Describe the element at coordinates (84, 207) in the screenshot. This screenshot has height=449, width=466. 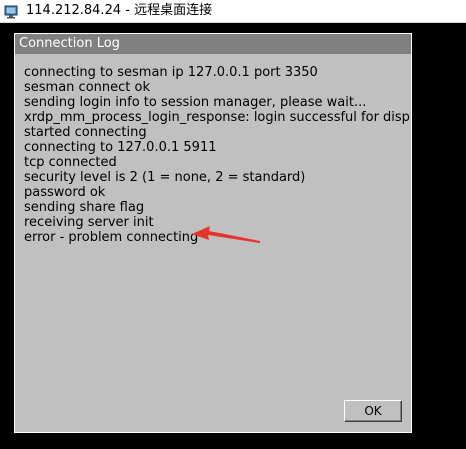
I see `log-line: sending share flag` at that location.